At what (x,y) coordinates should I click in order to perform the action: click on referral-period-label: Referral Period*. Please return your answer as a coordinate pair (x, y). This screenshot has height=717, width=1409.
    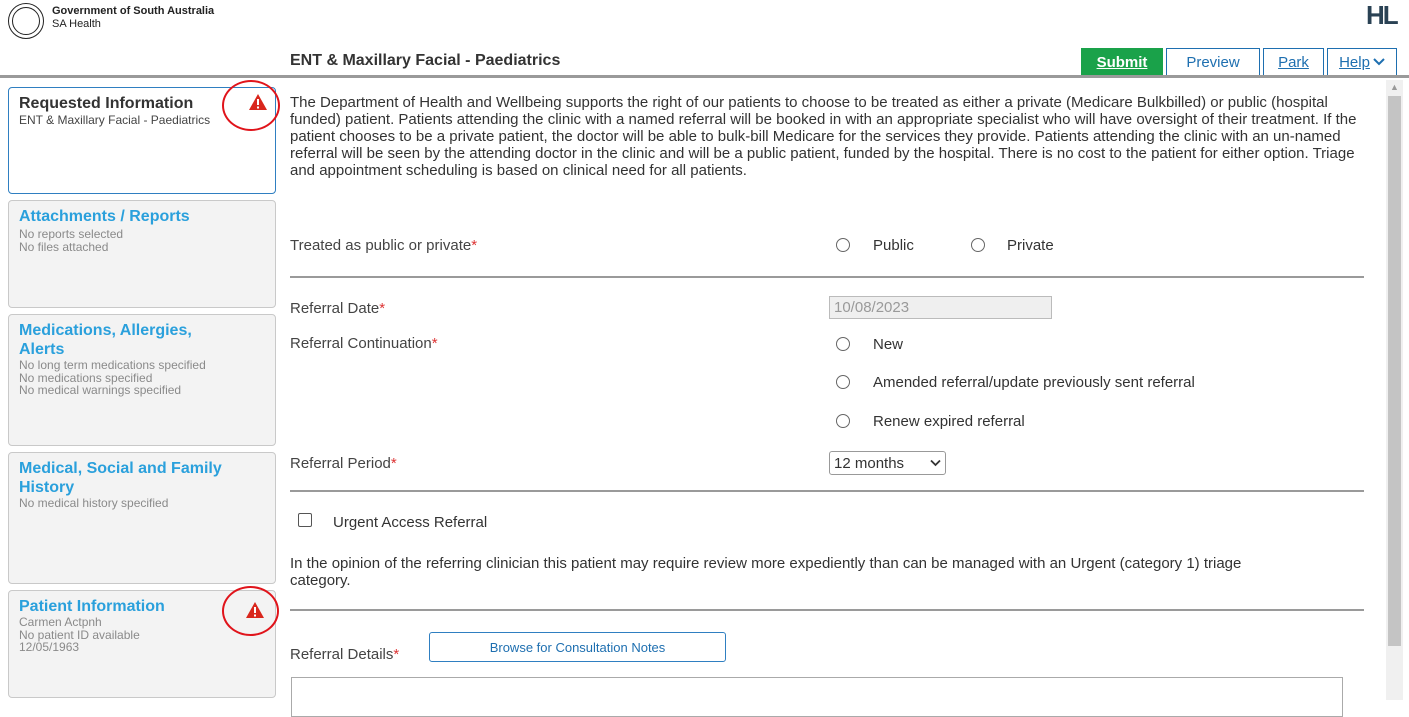
    Looking at the image, I should click on (343, 463).